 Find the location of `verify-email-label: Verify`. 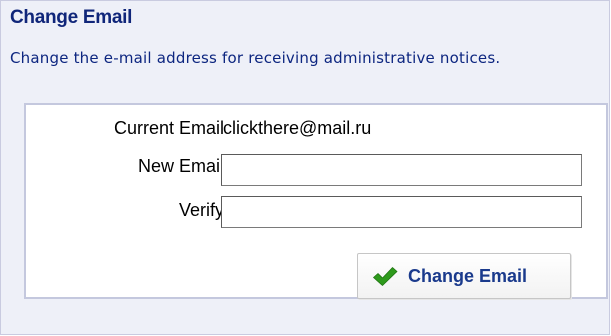

verify-email-label: Verify is located at coordinates (201, 210).